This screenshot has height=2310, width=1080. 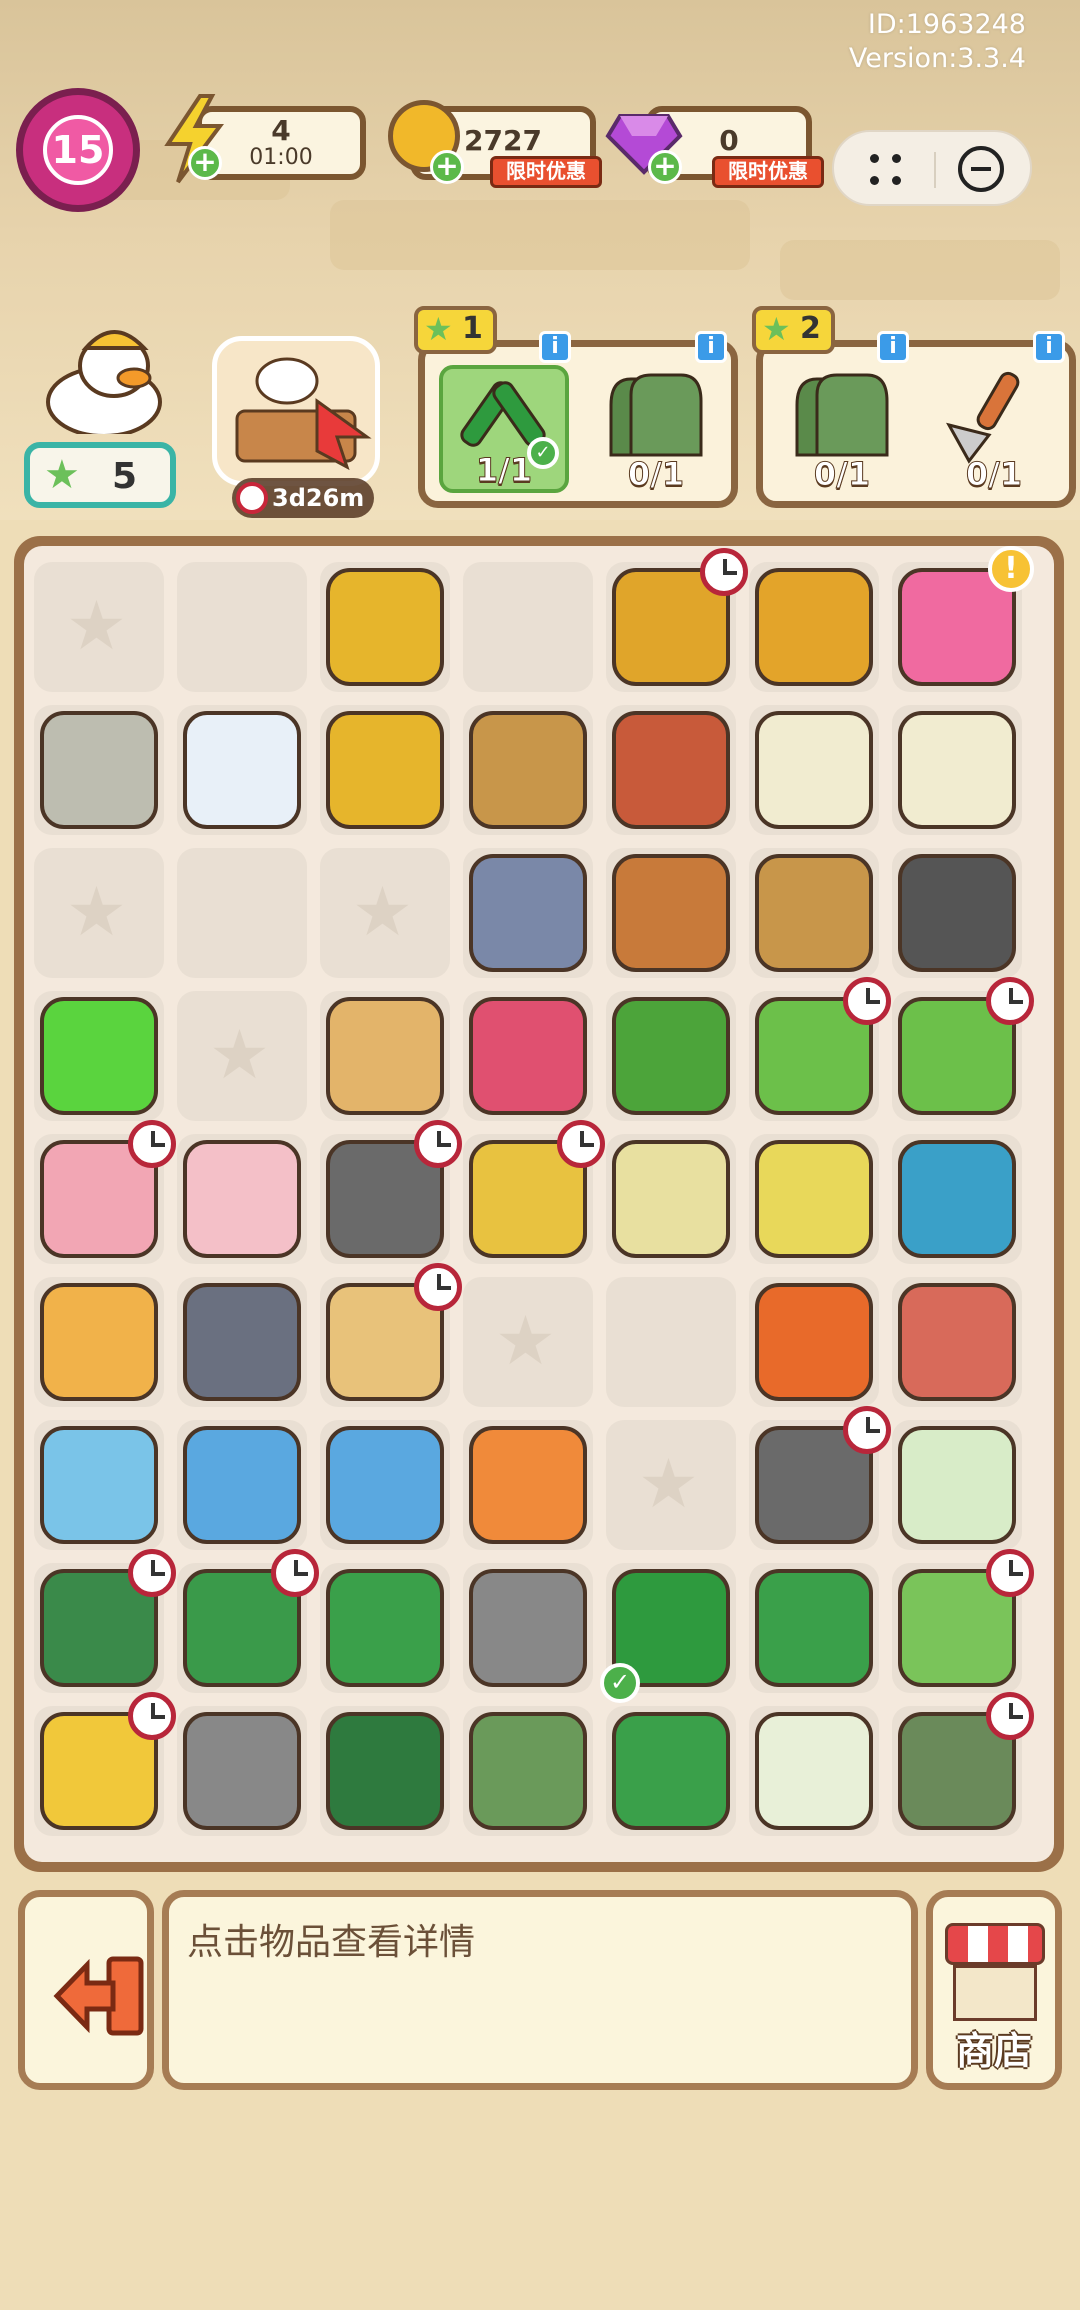 I want to click on snail-shell-icon, so click(x=528, y=913).